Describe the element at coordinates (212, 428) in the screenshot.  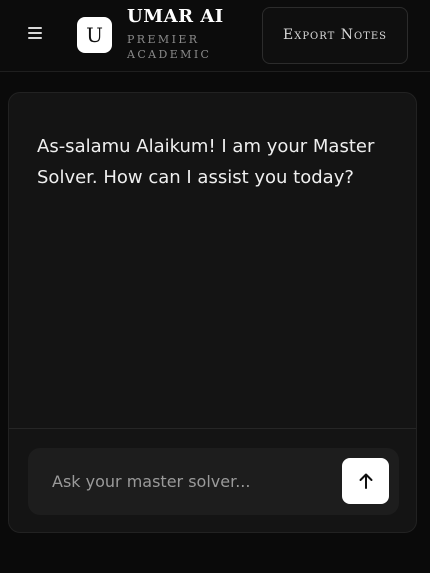
I see `divider` at that location.